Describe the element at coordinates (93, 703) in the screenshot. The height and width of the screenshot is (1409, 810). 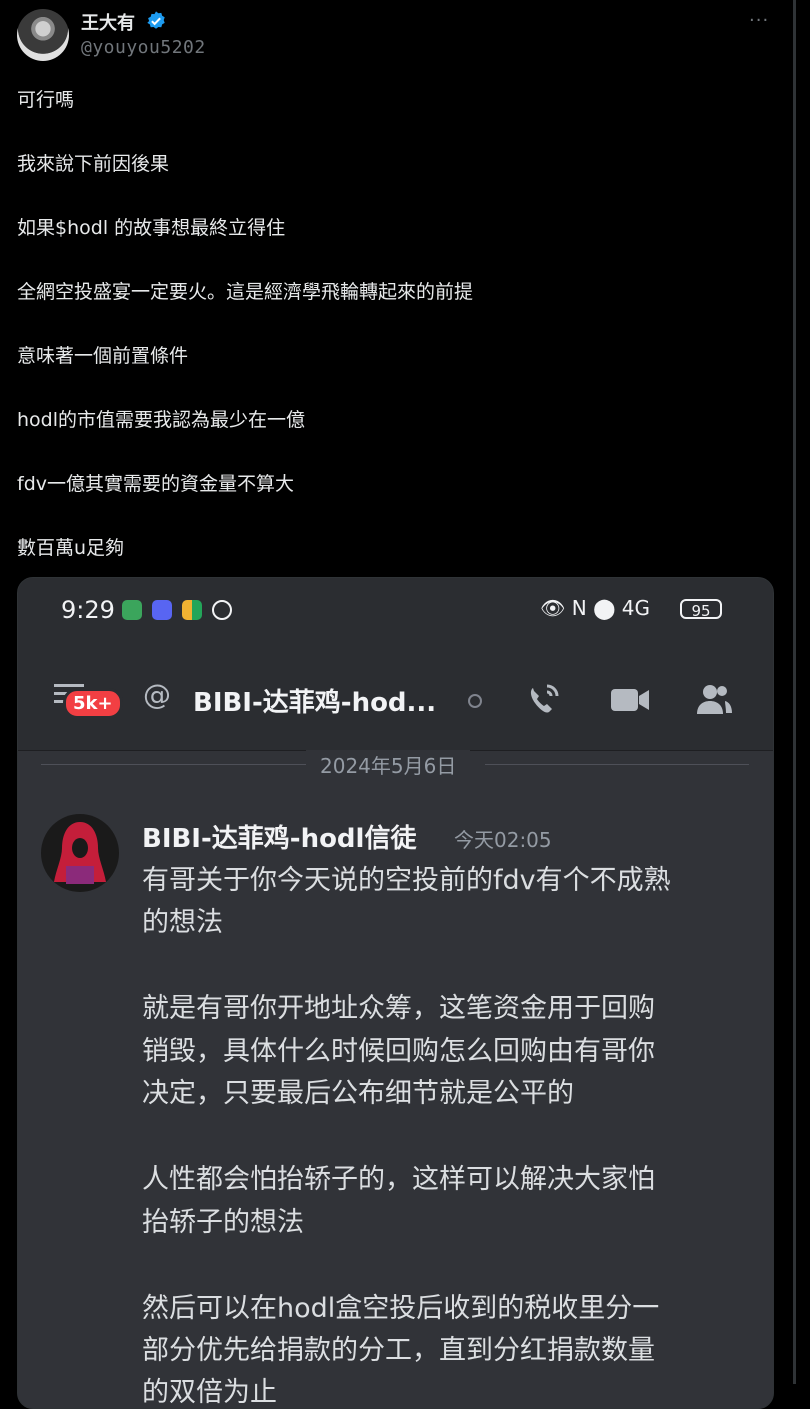
I see `unread-badge: 5k+` at that location.